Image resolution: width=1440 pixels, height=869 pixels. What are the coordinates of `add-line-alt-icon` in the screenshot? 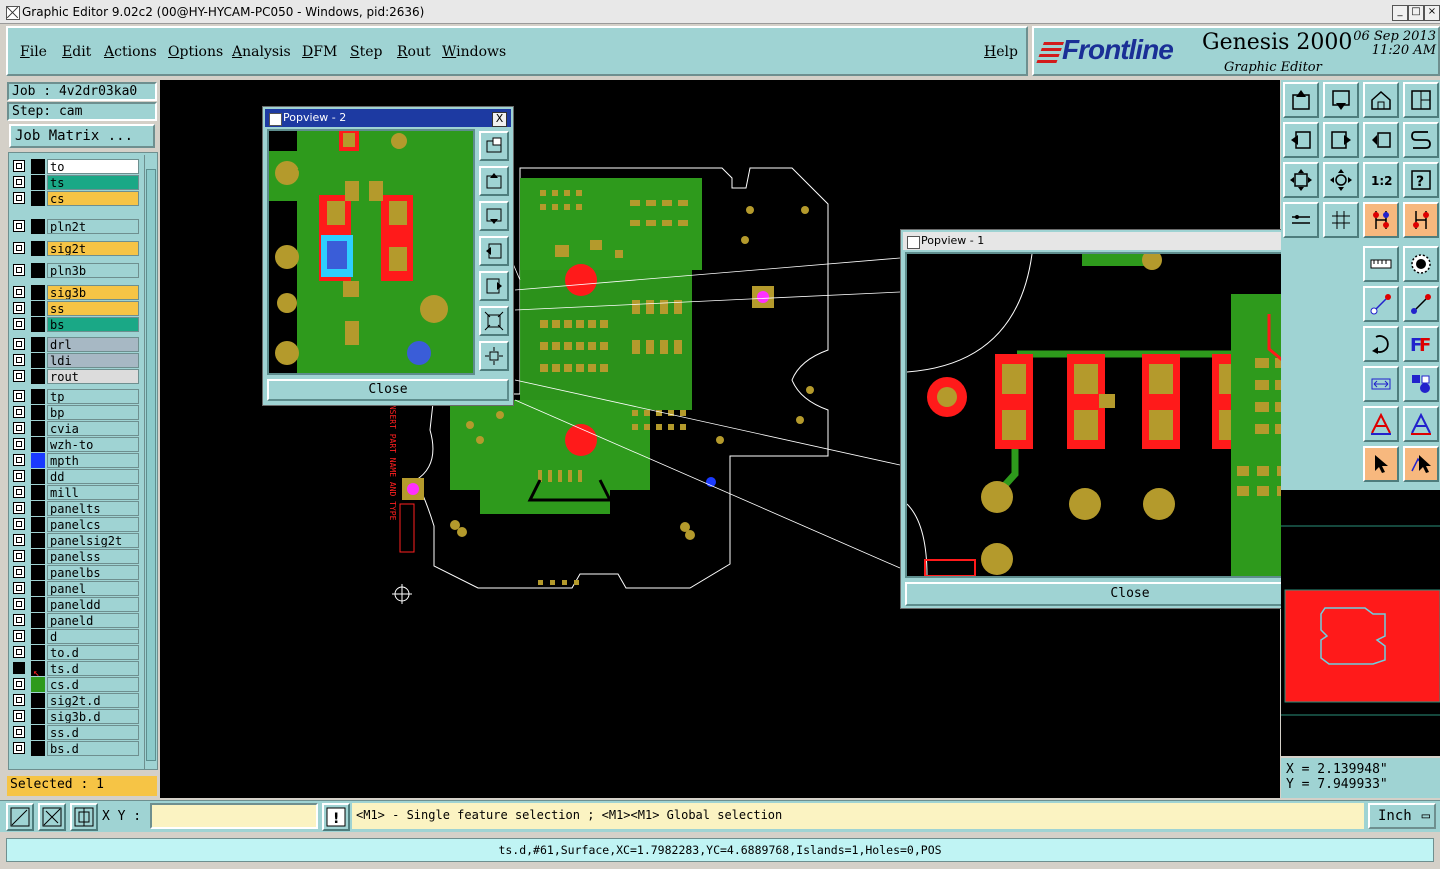 It's located at (1421, 304).